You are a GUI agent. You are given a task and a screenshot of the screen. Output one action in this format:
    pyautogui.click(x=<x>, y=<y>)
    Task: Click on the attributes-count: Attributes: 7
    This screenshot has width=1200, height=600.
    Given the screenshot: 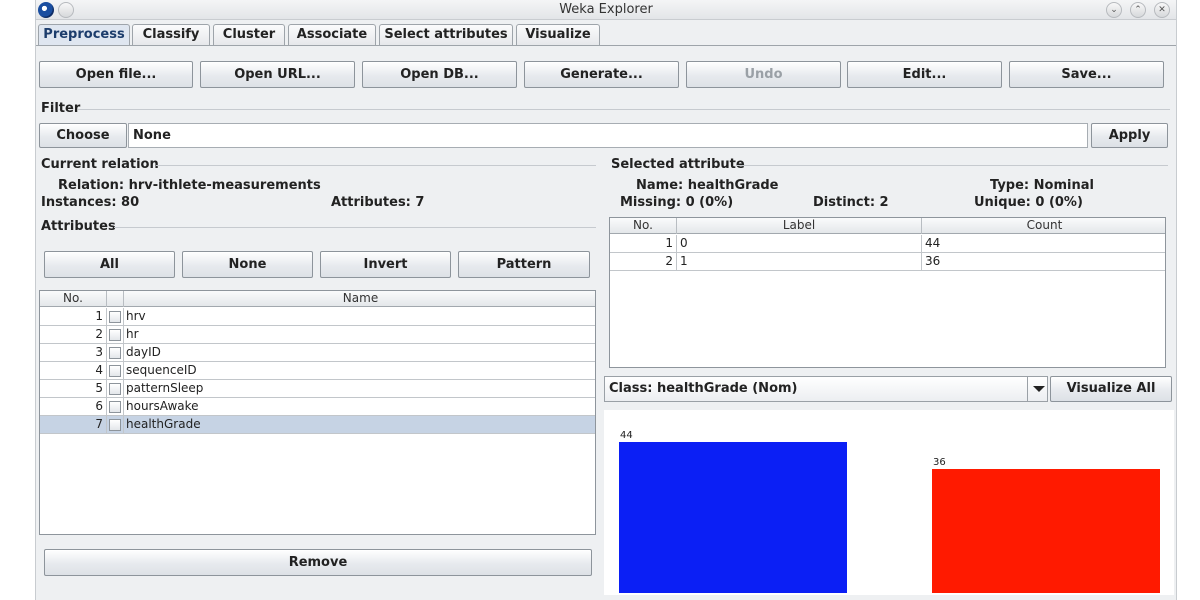 What is the action you would take?
    pyautogui.click(x=378, y=202)
    